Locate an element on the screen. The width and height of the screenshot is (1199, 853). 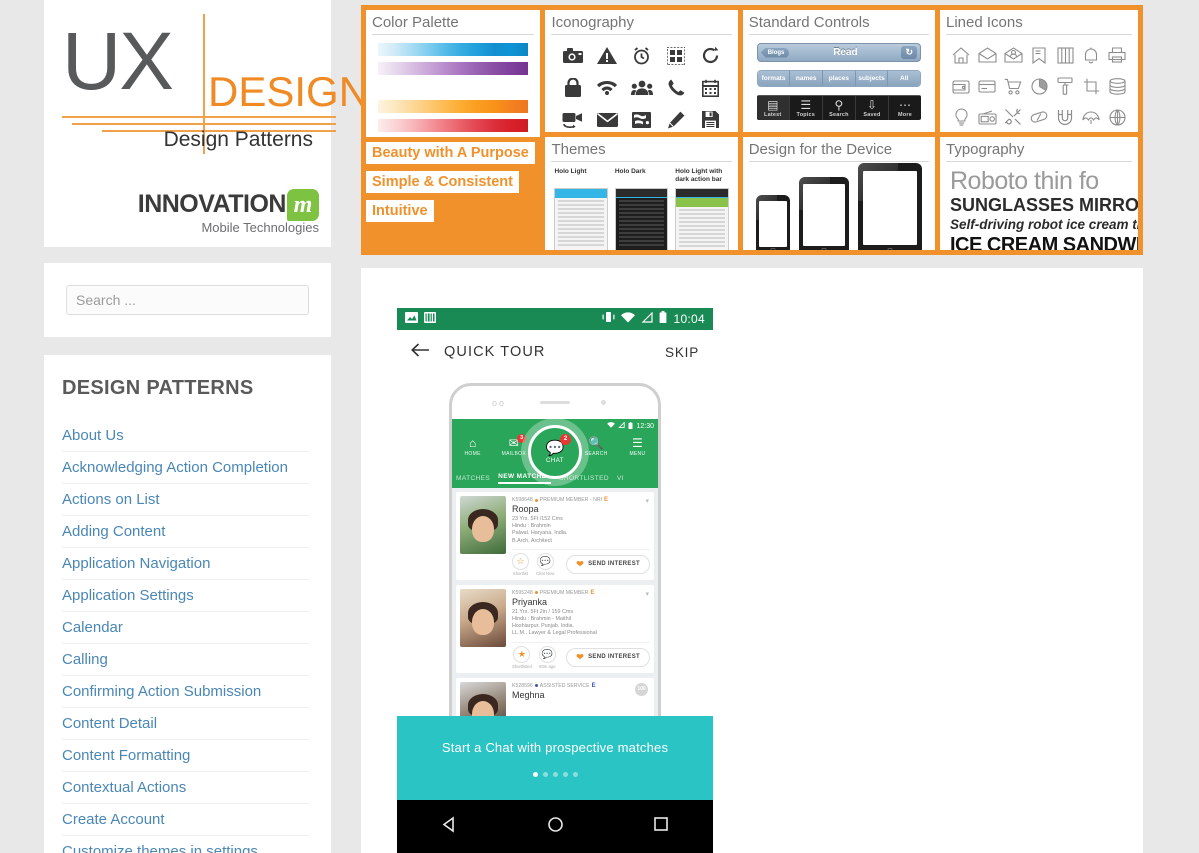
nav-menu: ☰ MENU is located at coordinates (637, 446).